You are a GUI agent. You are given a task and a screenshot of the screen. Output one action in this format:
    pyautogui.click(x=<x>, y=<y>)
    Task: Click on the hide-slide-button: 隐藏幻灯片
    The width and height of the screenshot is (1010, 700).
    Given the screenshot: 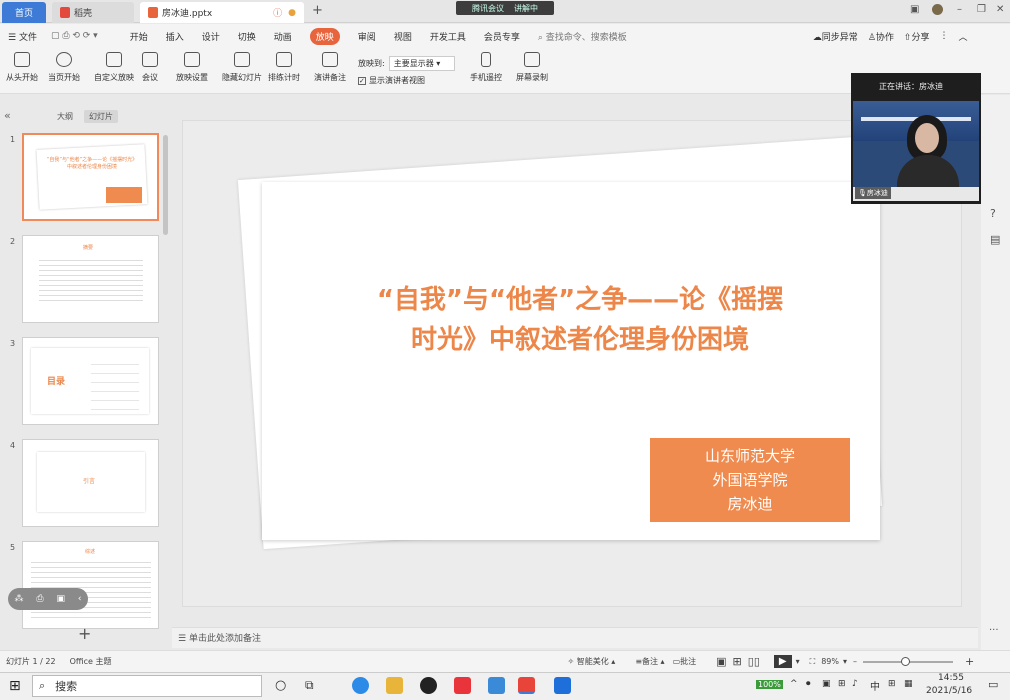 What is the action you would take?
    pyautogui.click(x=242, y=67)
    